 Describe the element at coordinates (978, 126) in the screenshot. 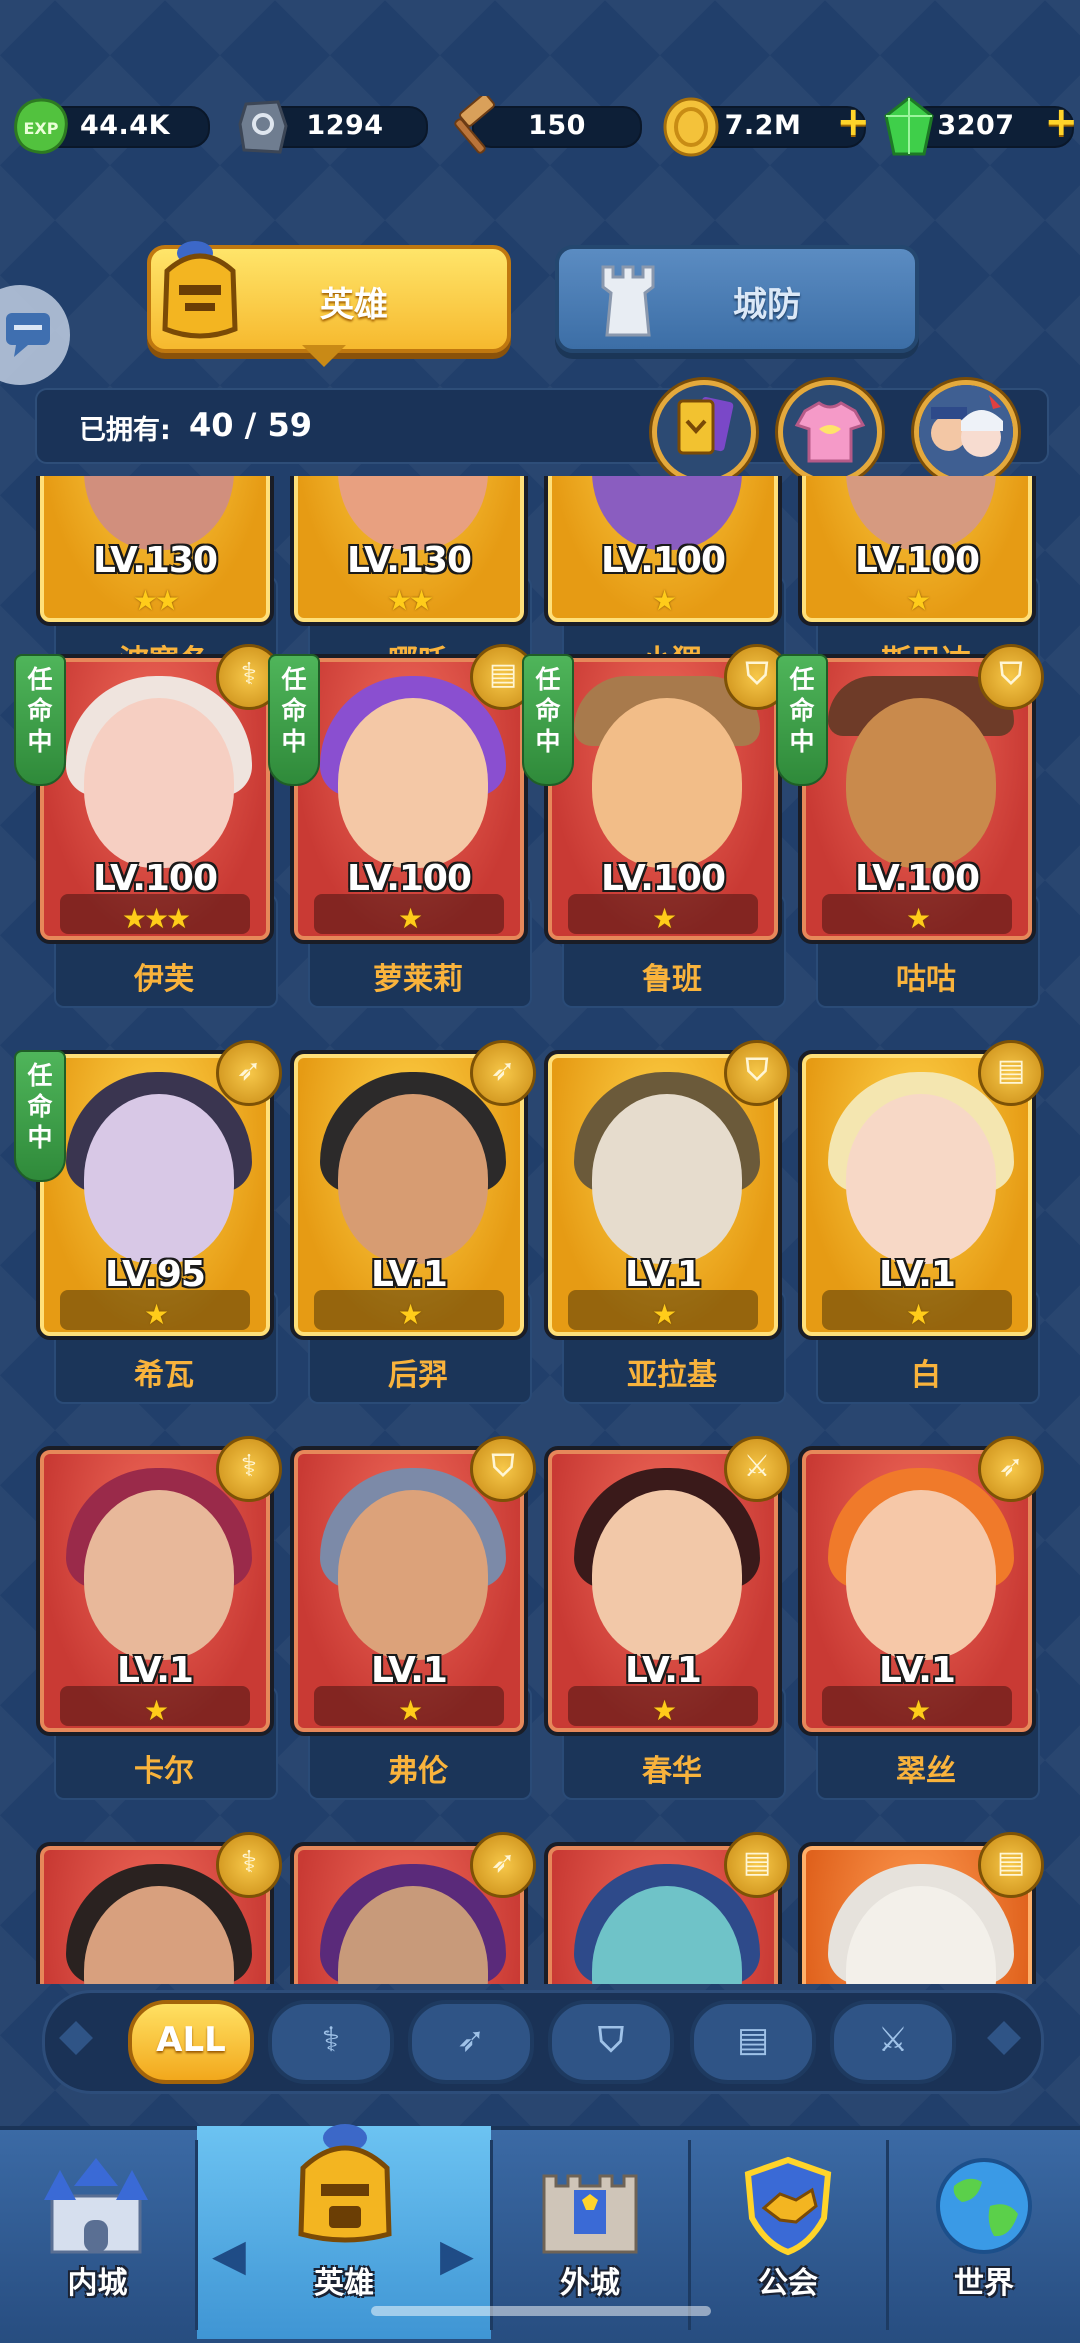

I see `resource-gem: 3207 +` at that location.